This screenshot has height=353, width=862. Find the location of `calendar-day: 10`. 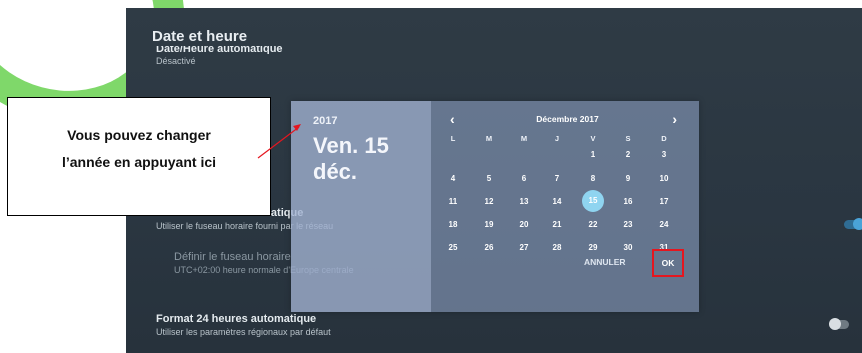

calendar-day: 10 is located at coordinates (664, 178).